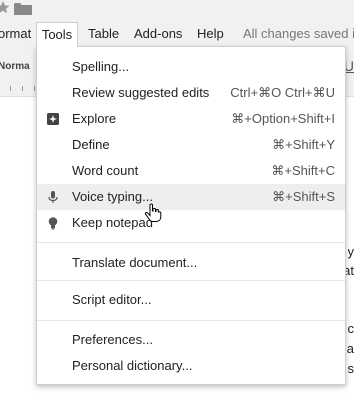 The image size is (354, 400). What do you see at coordinates (303, 196) in the screenshot?
I see `menu-item-shortcut: ⌘+Shift+S` at bounding box center [303, 196].